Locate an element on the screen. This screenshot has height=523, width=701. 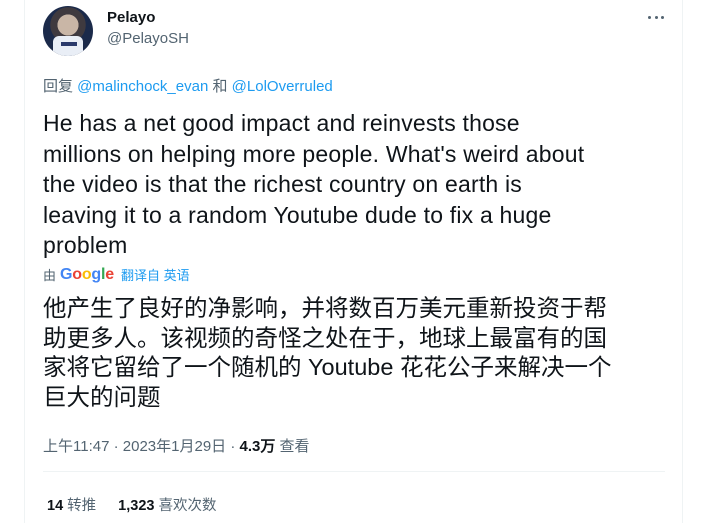
tweet-stats: 14 转推 1,323 喜欢次数 is located at coordinates (140, 504).